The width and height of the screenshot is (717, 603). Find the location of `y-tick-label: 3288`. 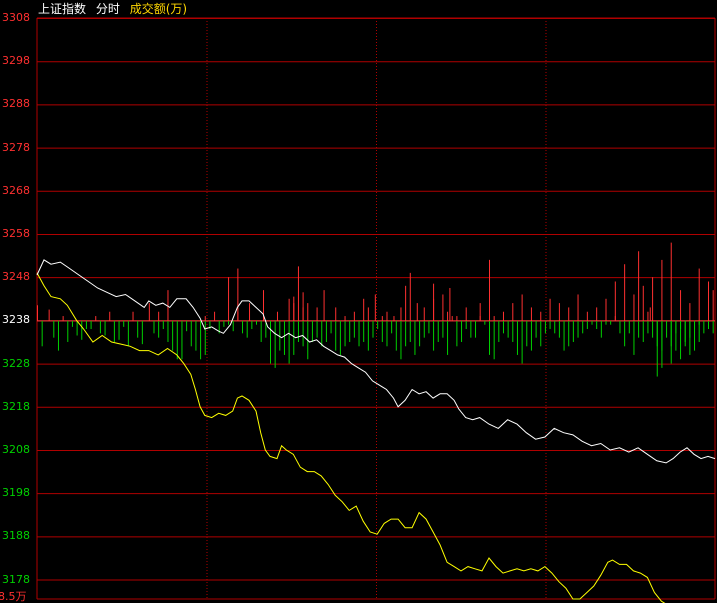

y-tick-label: 3288 is located at coordinates (16, 104).